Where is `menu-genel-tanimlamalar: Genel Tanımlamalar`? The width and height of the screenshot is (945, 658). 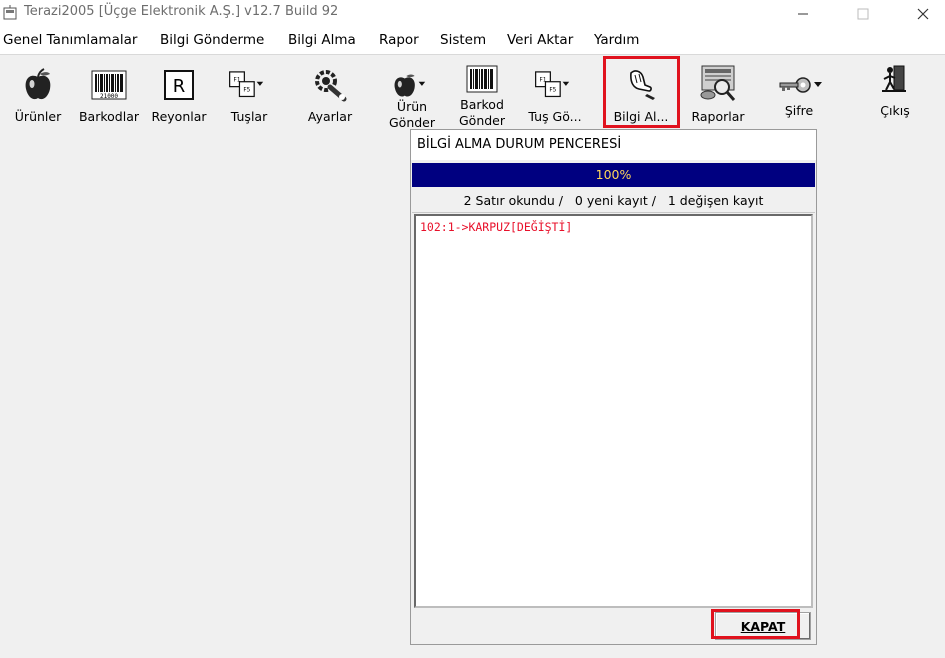 menu-genel-tanimlamalar: Genel Tanımlamalar is located at coordinates (70, 40).